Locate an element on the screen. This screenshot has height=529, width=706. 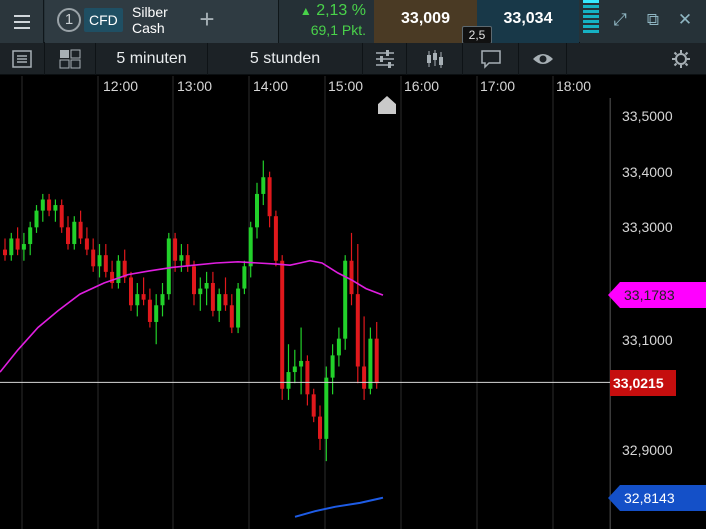
price-label: 33,1000 is located at coordinates (647, 340).